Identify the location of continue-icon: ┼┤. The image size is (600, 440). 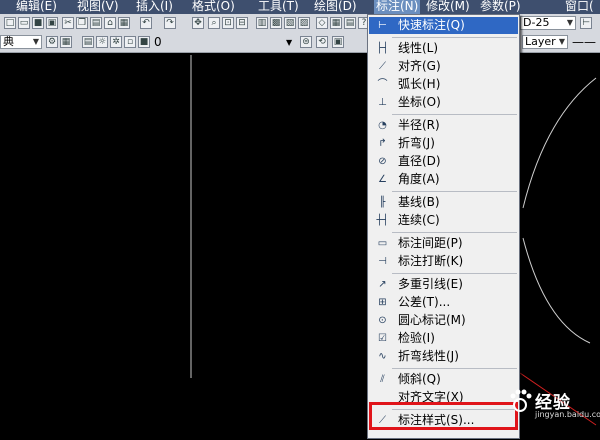
(382, 220).